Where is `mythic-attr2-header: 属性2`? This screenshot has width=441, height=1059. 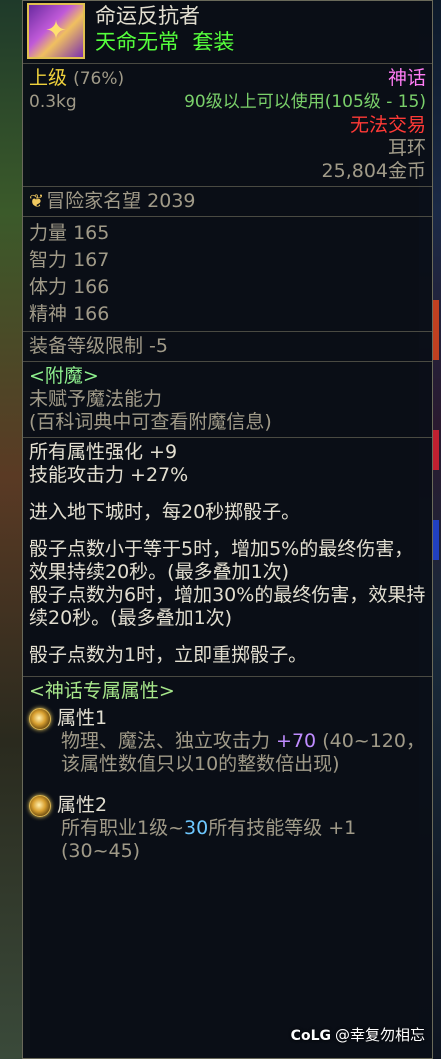
mythic-attr2-header: 属性2 is located at coordinates (227, 805).